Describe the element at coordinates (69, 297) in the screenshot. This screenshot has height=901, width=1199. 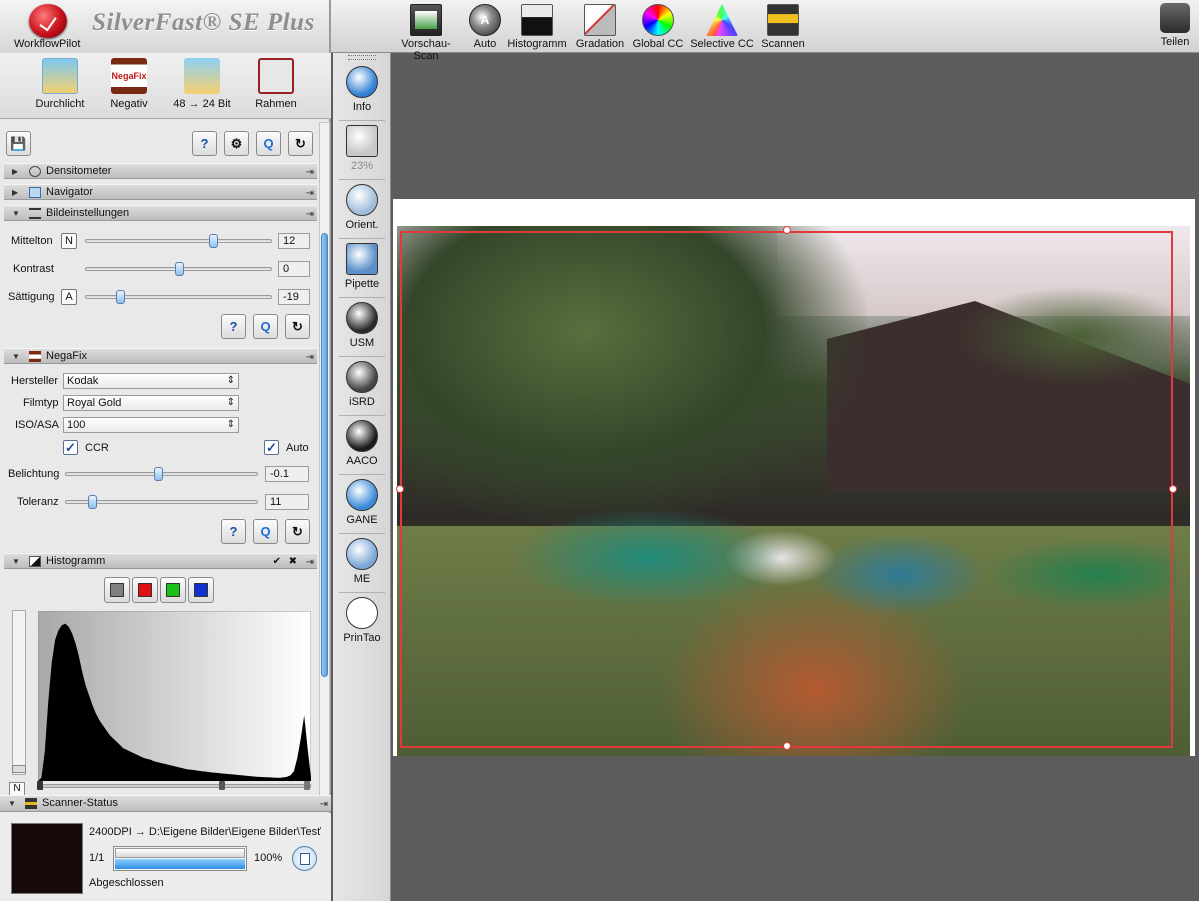
I see `saettigung-mode: A` at that location.